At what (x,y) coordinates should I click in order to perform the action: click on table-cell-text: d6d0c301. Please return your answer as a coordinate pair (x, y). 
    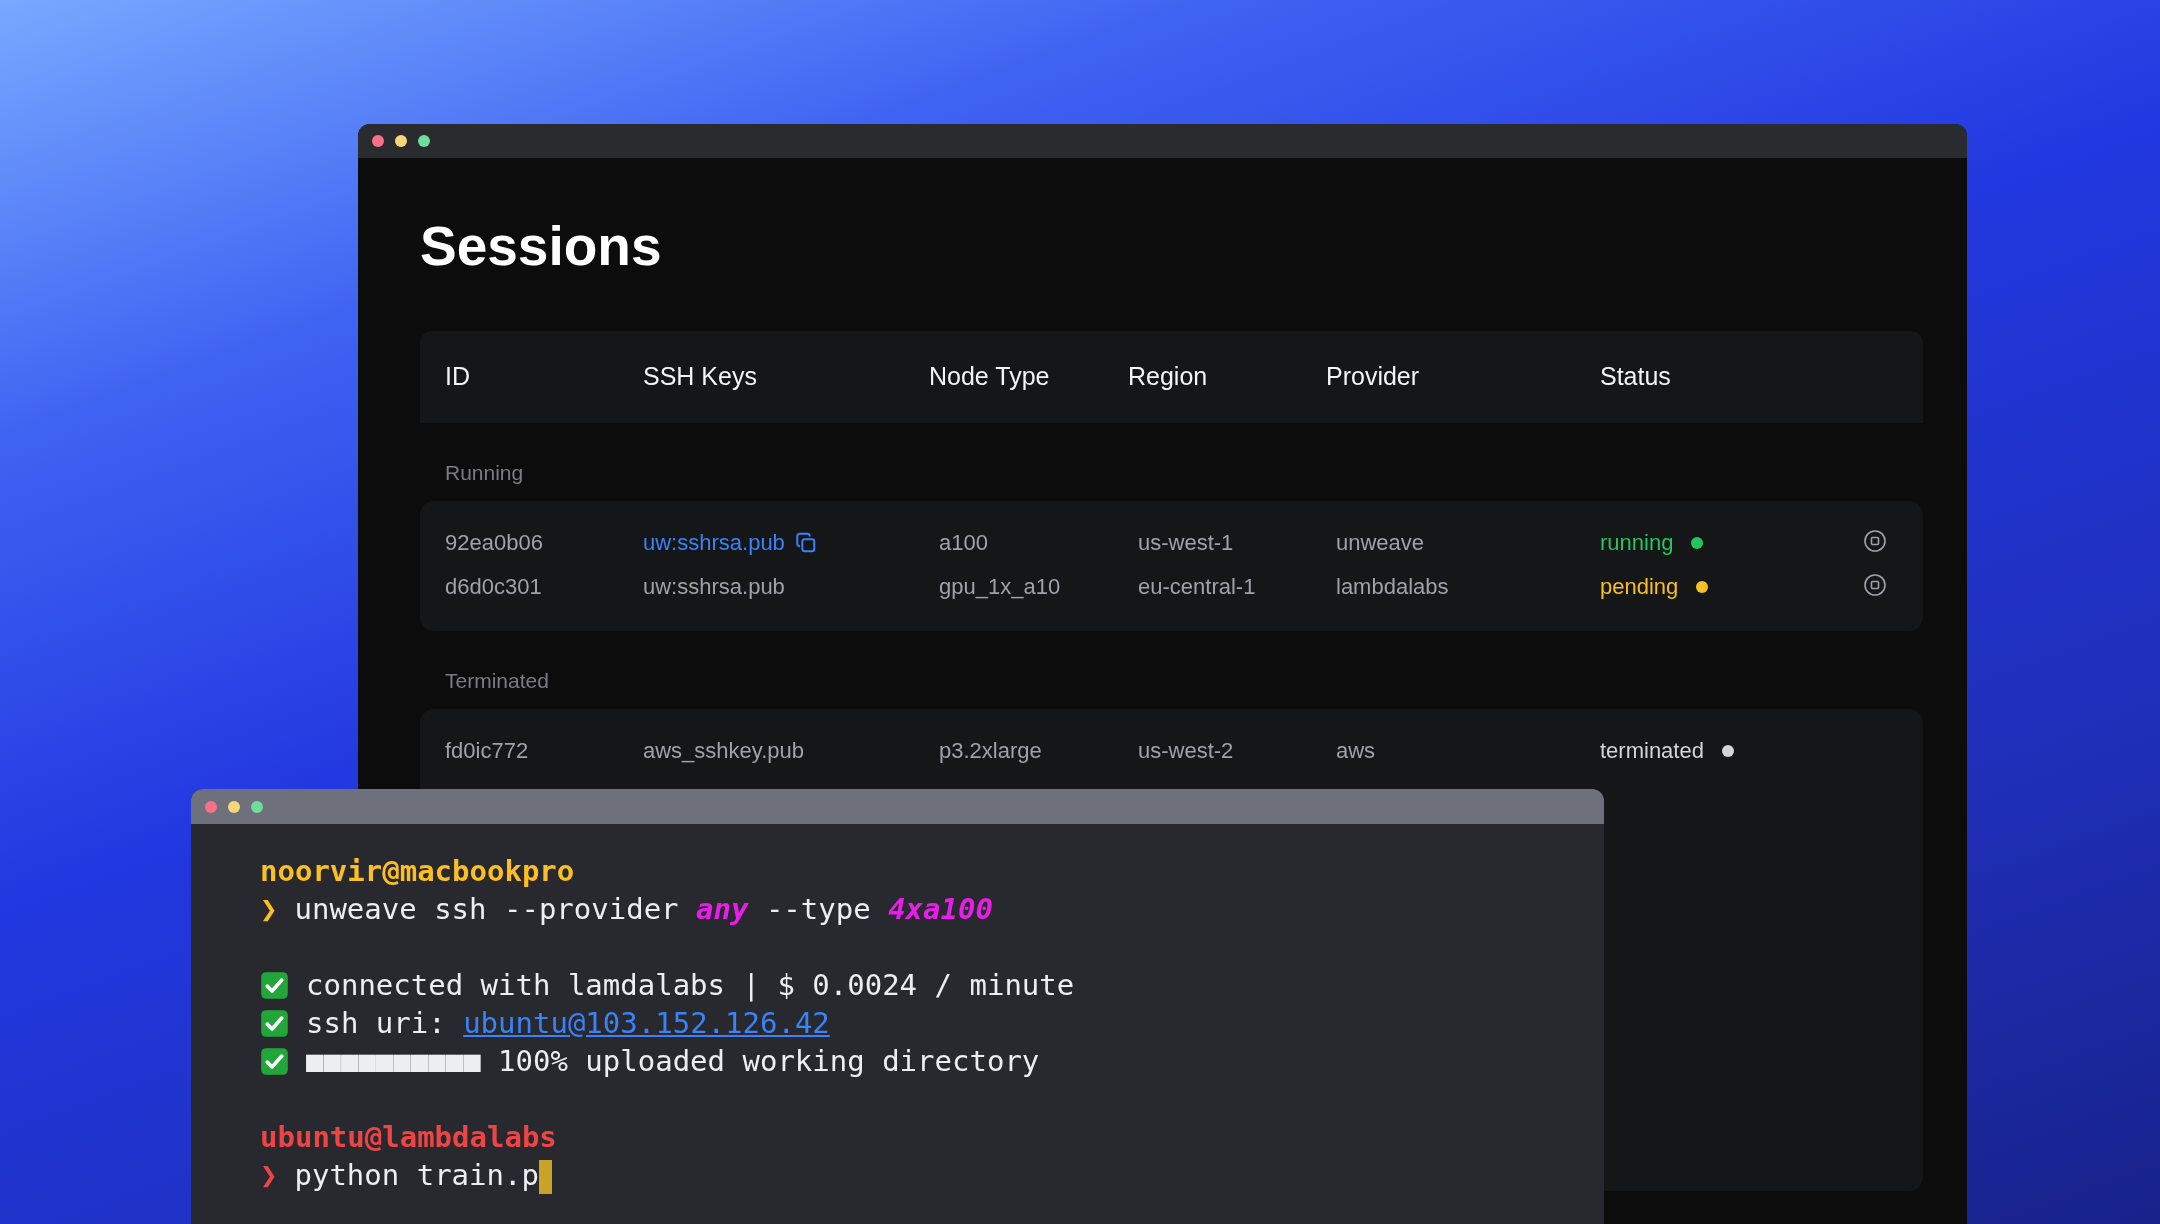
    Looking at the image, I should click on (494, 586).